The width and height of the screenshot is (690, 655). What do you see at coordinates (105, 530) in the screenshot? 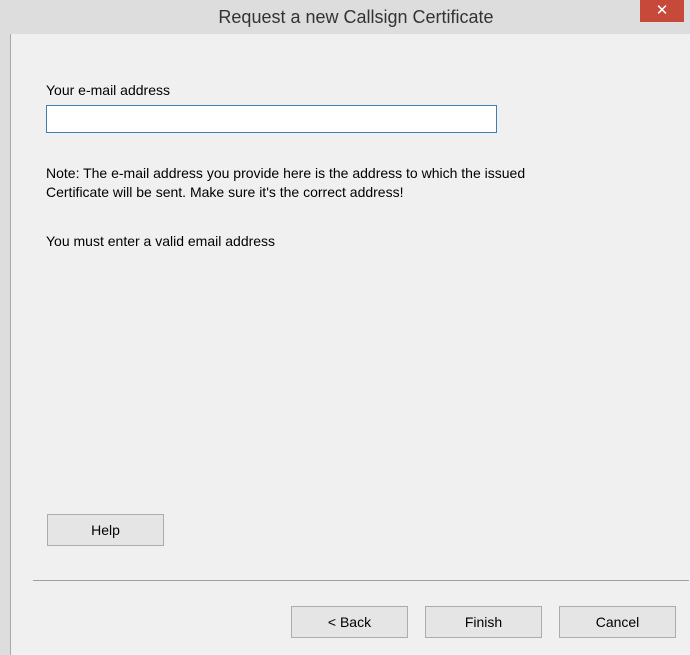
I see `help-button: Help` at bounding box center [105, 530].